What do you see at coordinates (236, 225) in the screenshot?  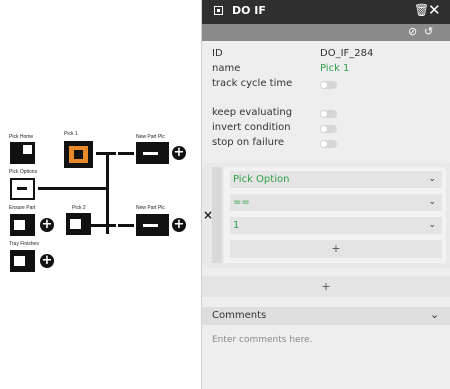 I see `condition-value-value: 1` at bounding box center [236, 225].